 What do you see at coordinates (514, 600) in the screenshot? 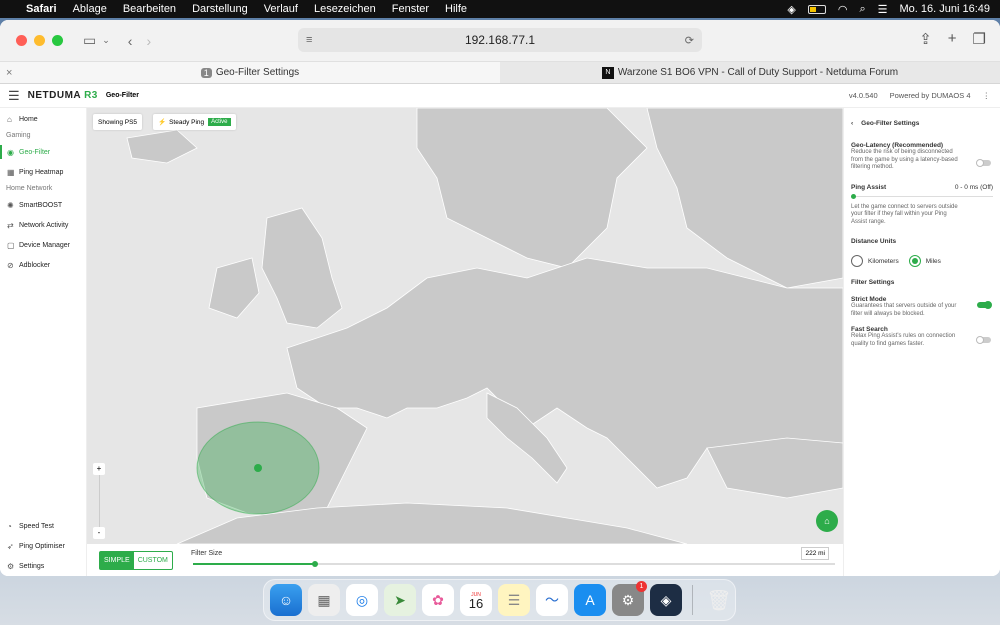
I see `notes-icon: ☰` at bounding box center [514, 600].